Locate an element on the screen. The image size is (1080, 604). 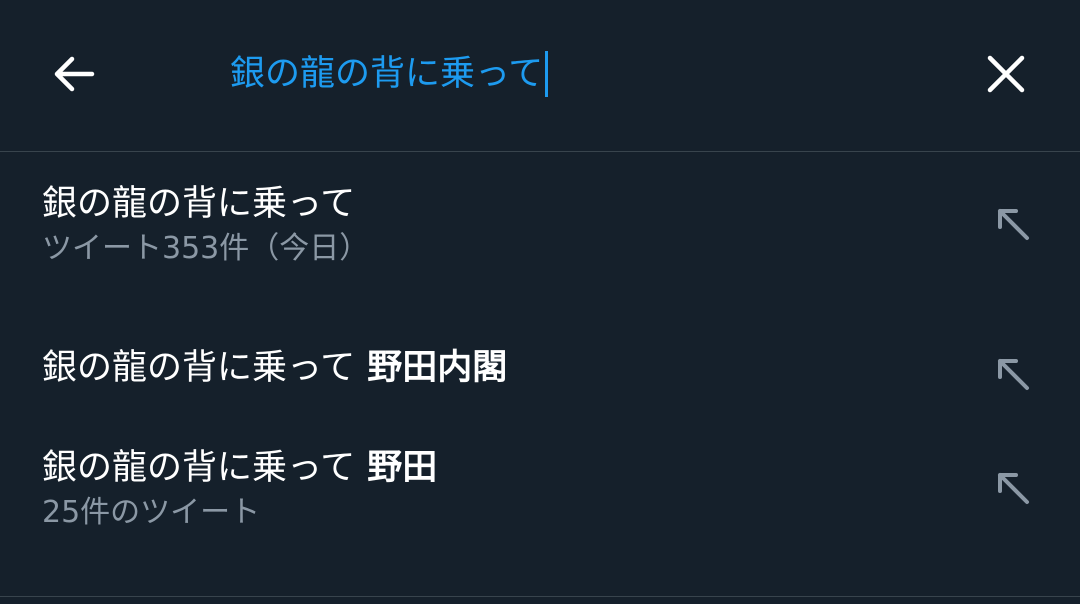
suggestion-bold-text: 野田内閣 is located at coordinates (437, 368).